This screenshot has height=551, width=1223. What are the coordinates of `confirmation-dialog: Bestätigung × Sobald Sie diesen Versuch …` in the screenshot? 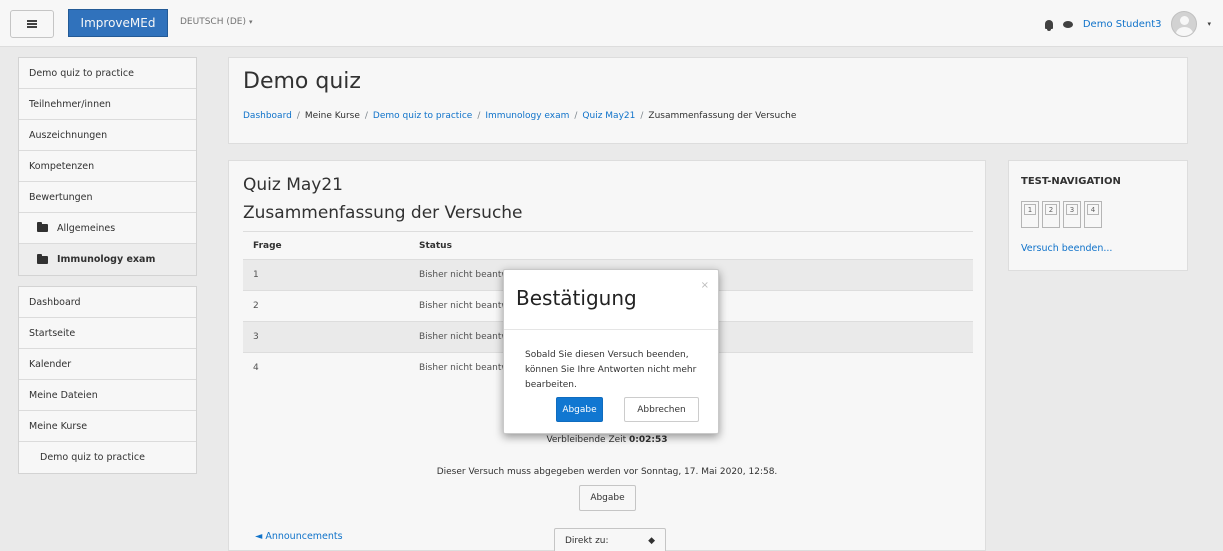 It's located at (611, 351).